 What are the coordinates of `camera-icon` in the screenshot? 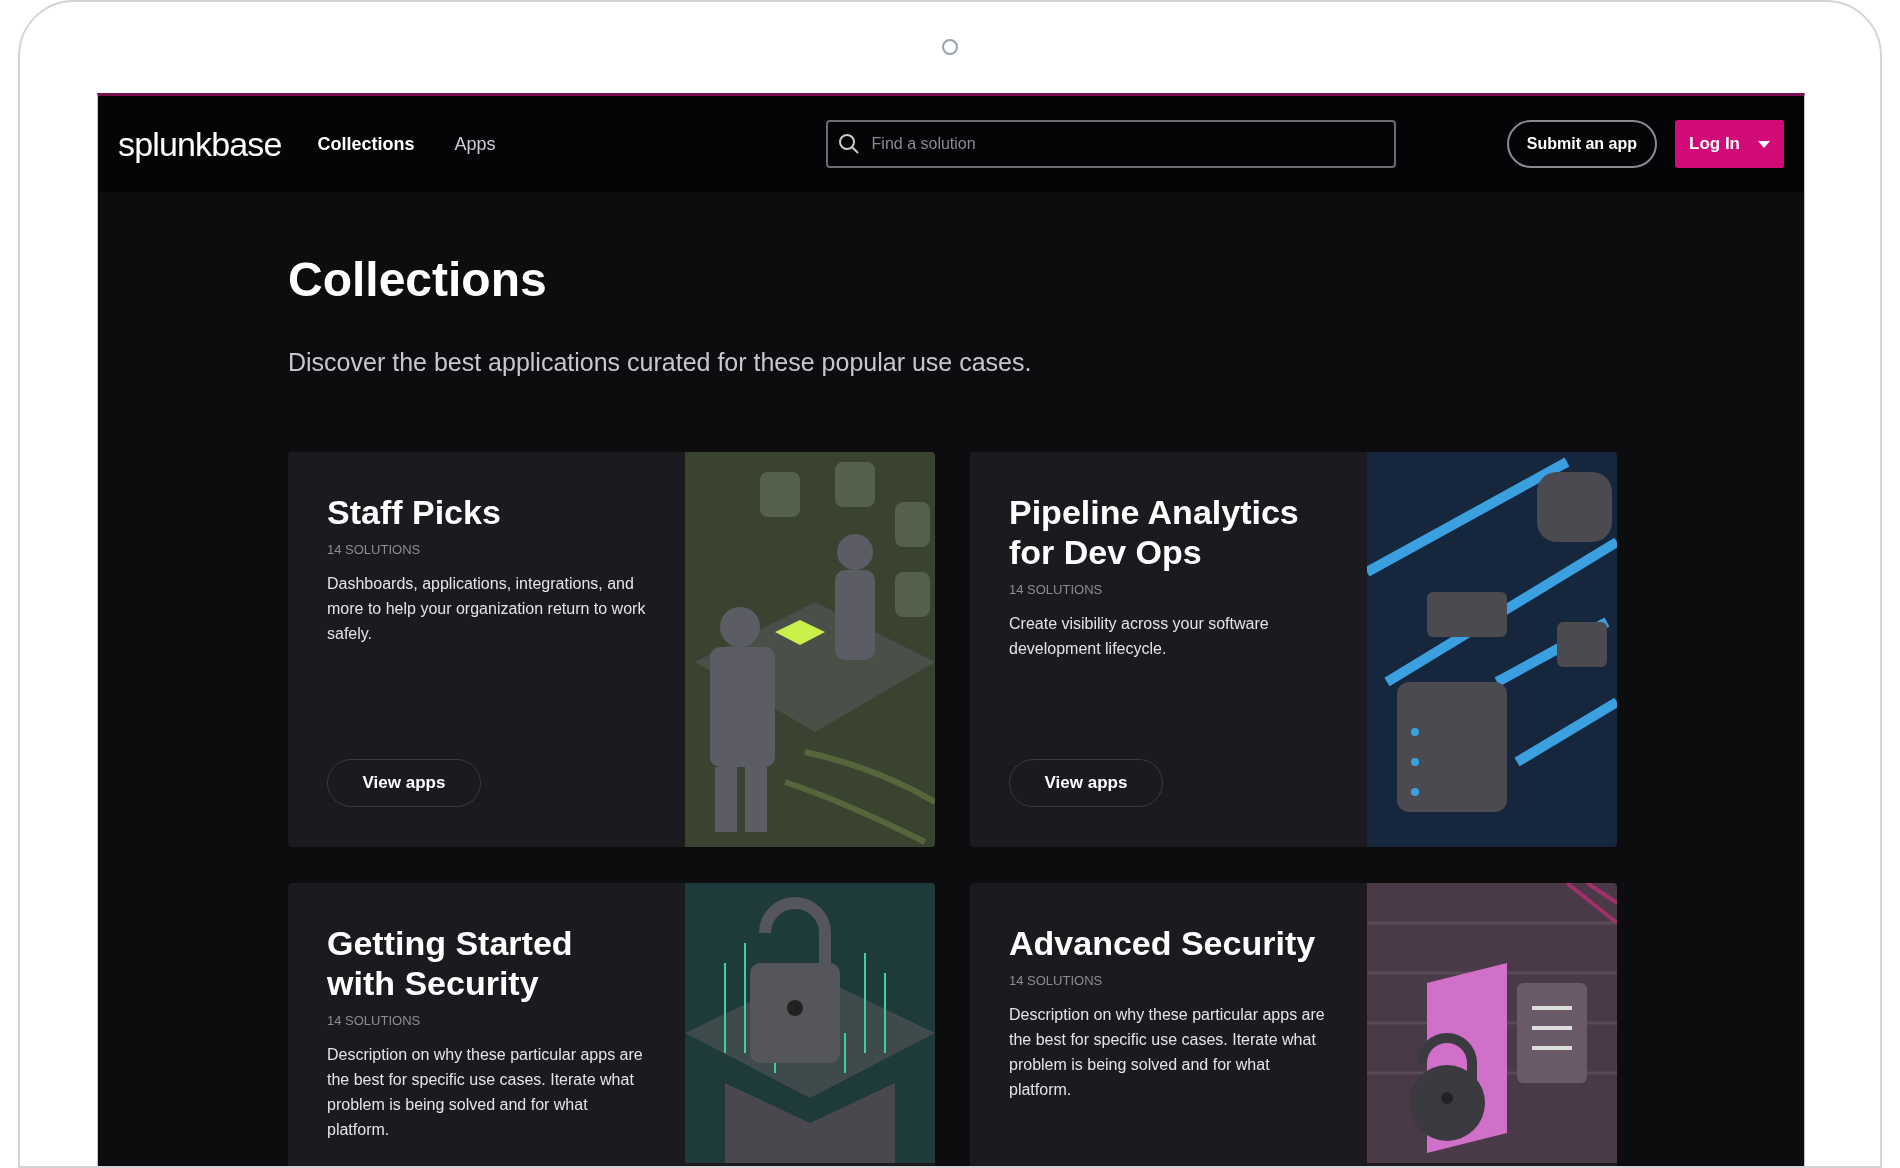 It's located at (950, 47).